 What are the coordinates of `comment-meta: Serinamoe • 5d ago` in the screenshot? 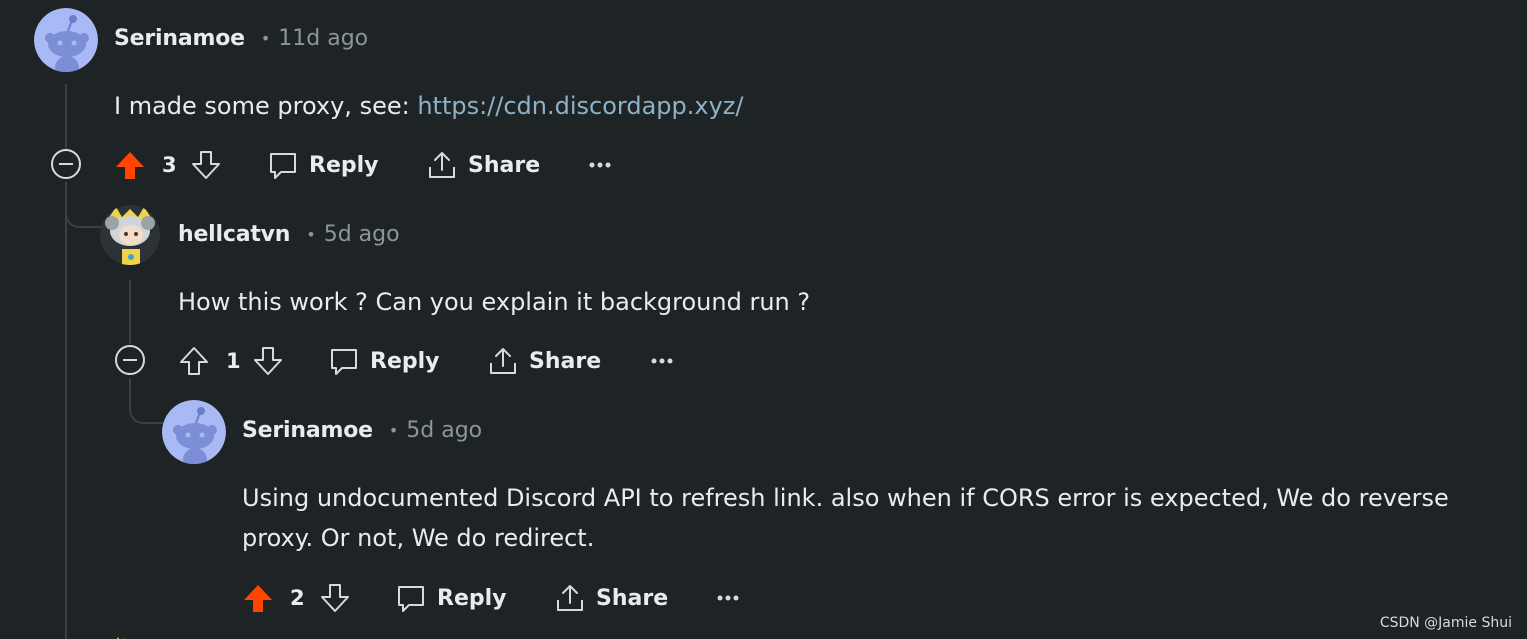 It's located at (362, 430).